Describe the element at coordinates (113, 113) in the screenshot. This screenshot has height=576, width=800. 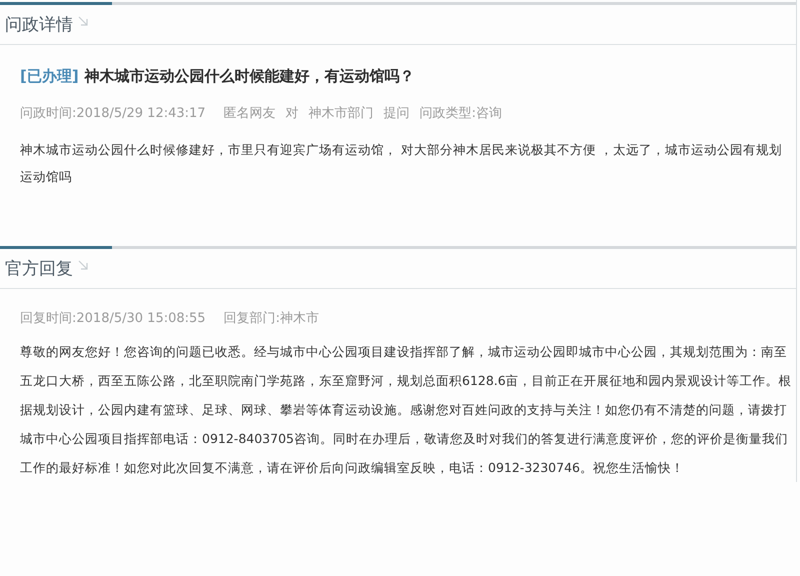
I see `meta-text: 问政时间:2018/5/29 12:43:17` at that location.